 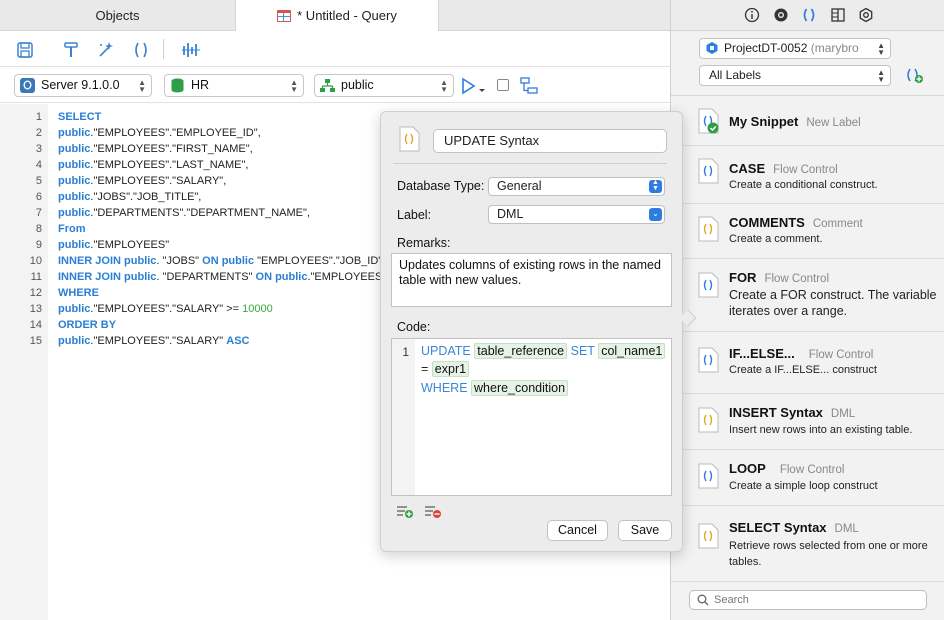 What do you see at coordinates (35, 293) in the screenshot?
I see `line-number: 12` at bounding box center [35, 293].